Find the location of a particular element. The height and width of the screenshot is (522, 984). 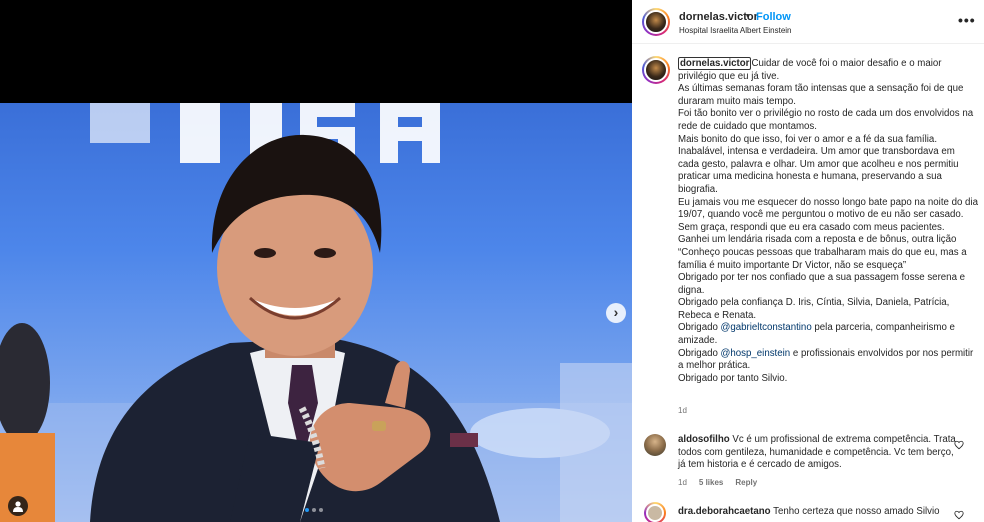

media-letterbox is located at coordinates (316, 51).